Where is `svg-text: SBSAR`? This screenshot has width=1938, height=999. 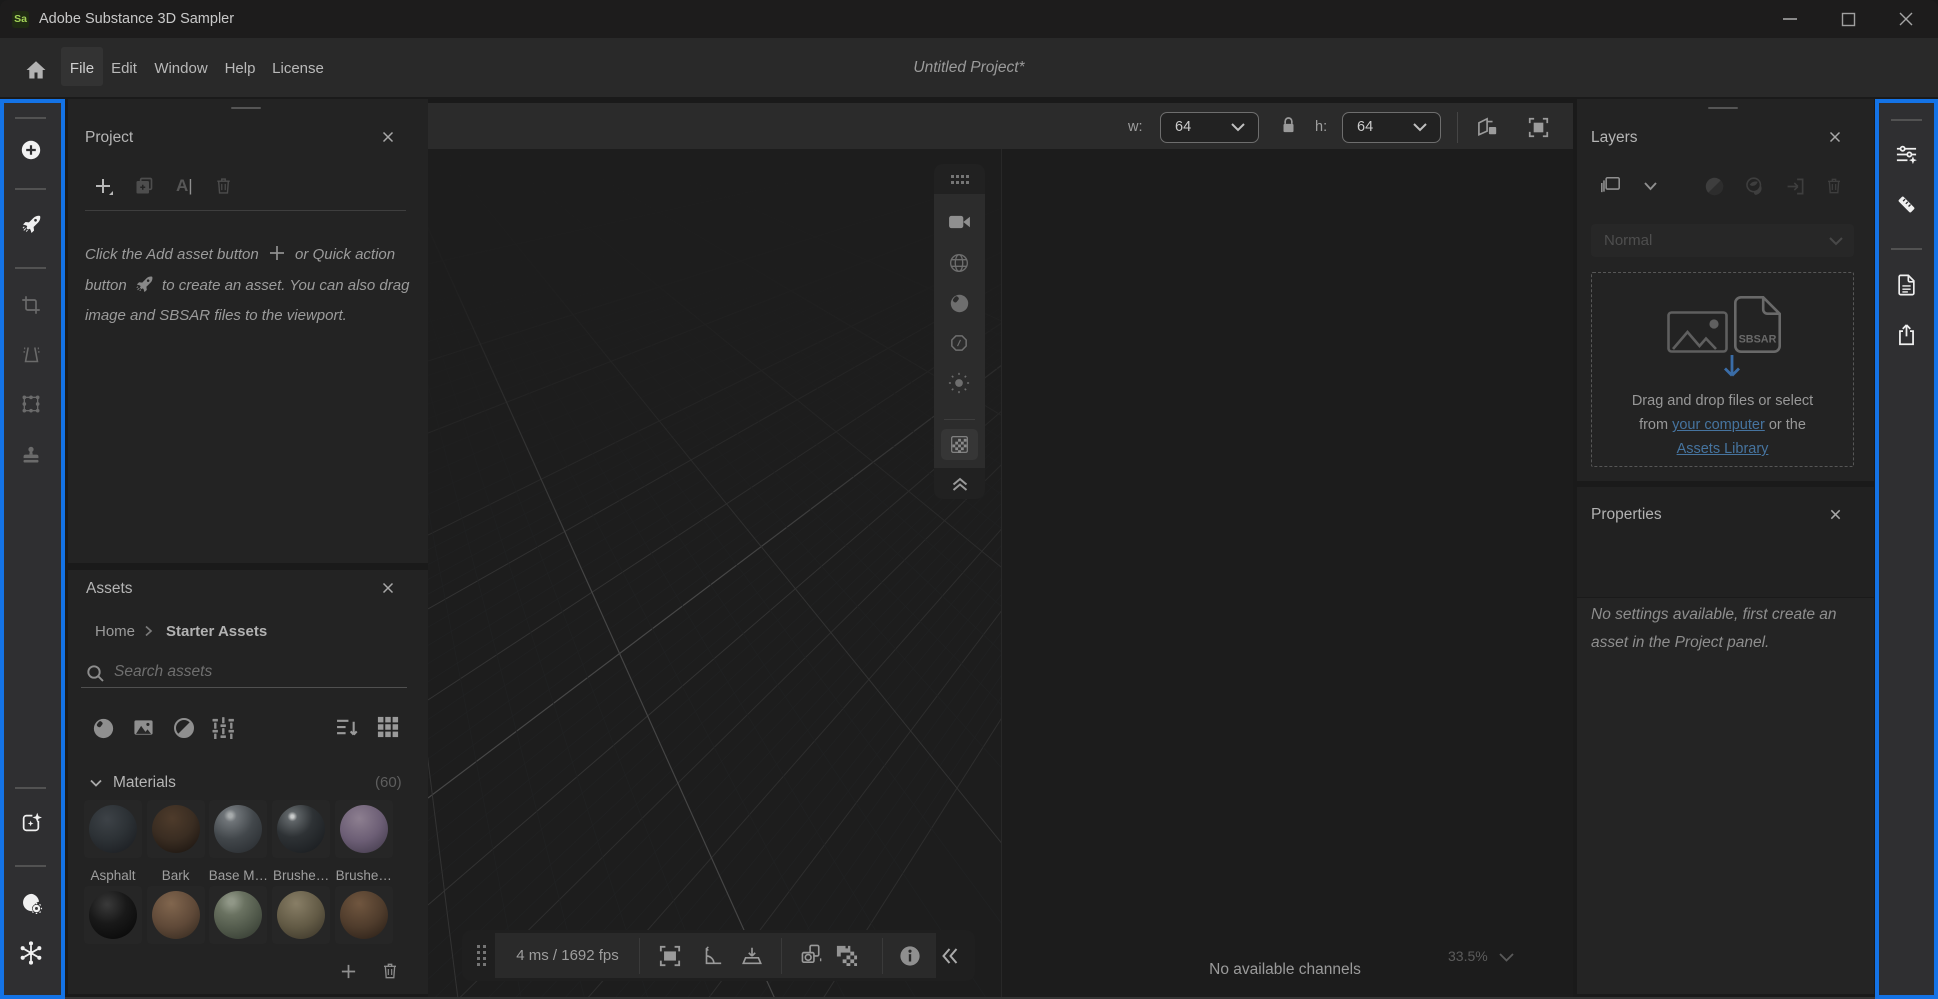
svg-text: SBSAR is located at coordinates (1758, 340).